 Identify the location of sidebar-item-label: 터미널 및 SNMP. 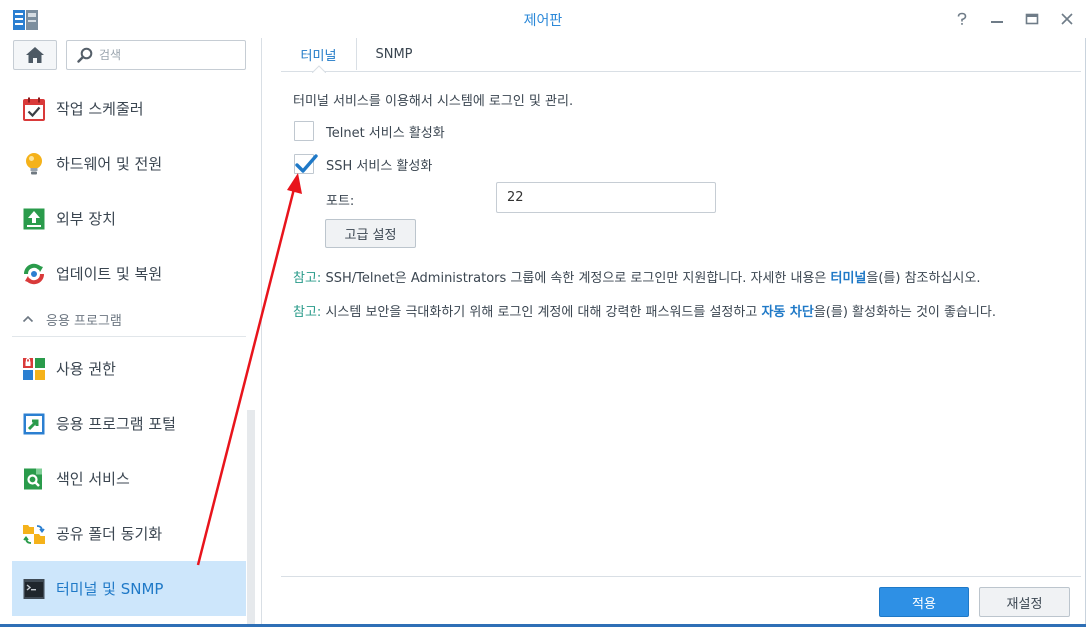
(110, 589).